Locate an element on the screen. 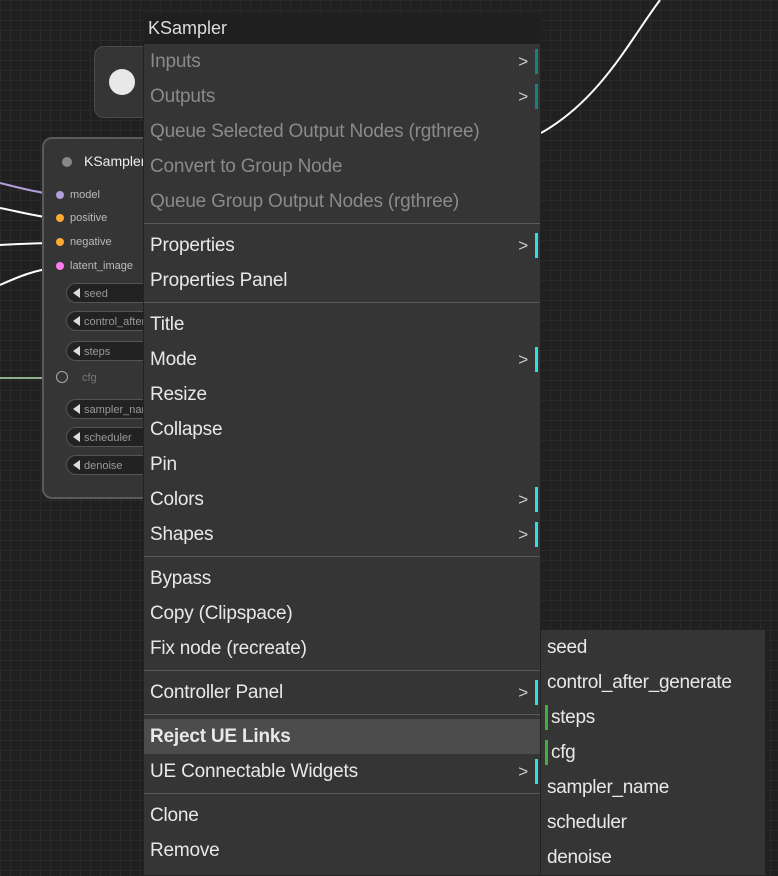 Image resolution: width=778 pixels, height=876 pixels. submenu-item-seed: seed is located at coordinates (653, 647).